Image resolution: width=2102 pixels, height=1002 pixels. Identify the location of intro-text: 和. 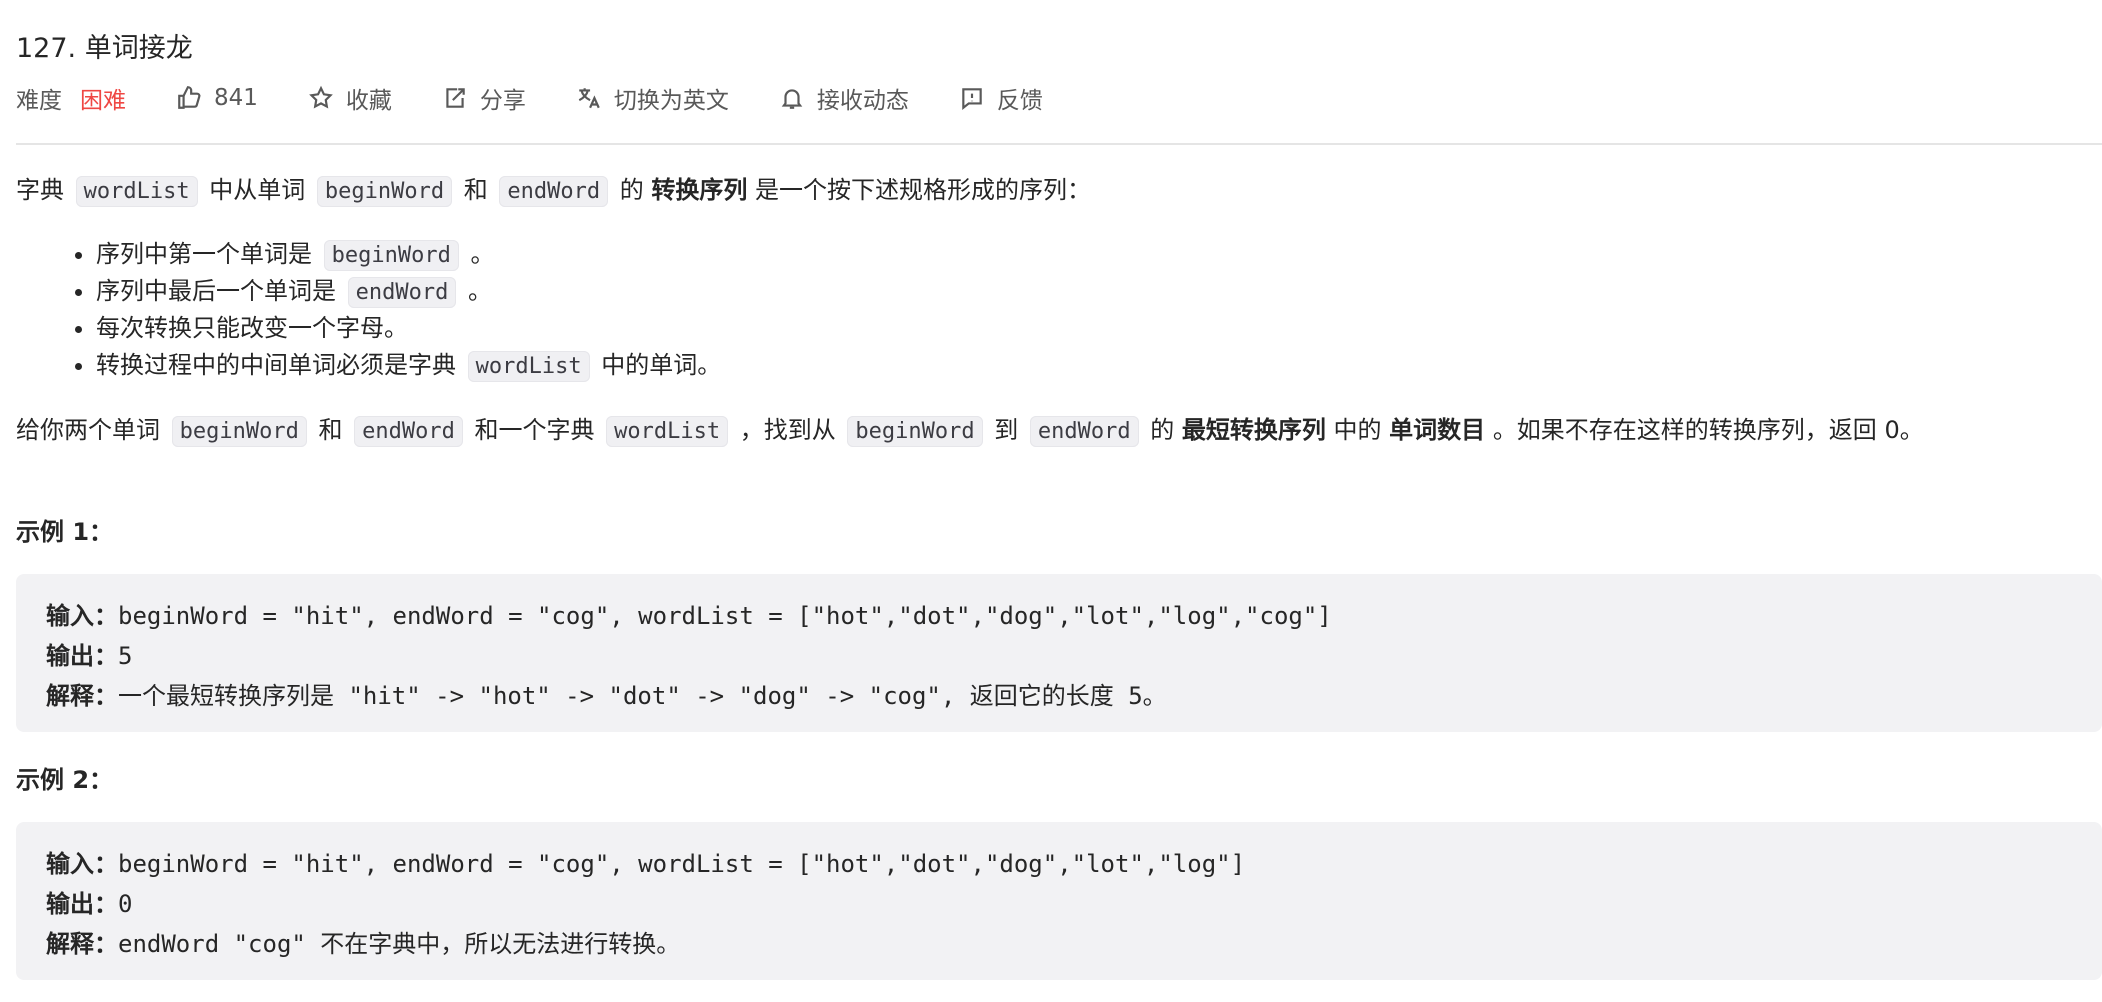
(475, 190).